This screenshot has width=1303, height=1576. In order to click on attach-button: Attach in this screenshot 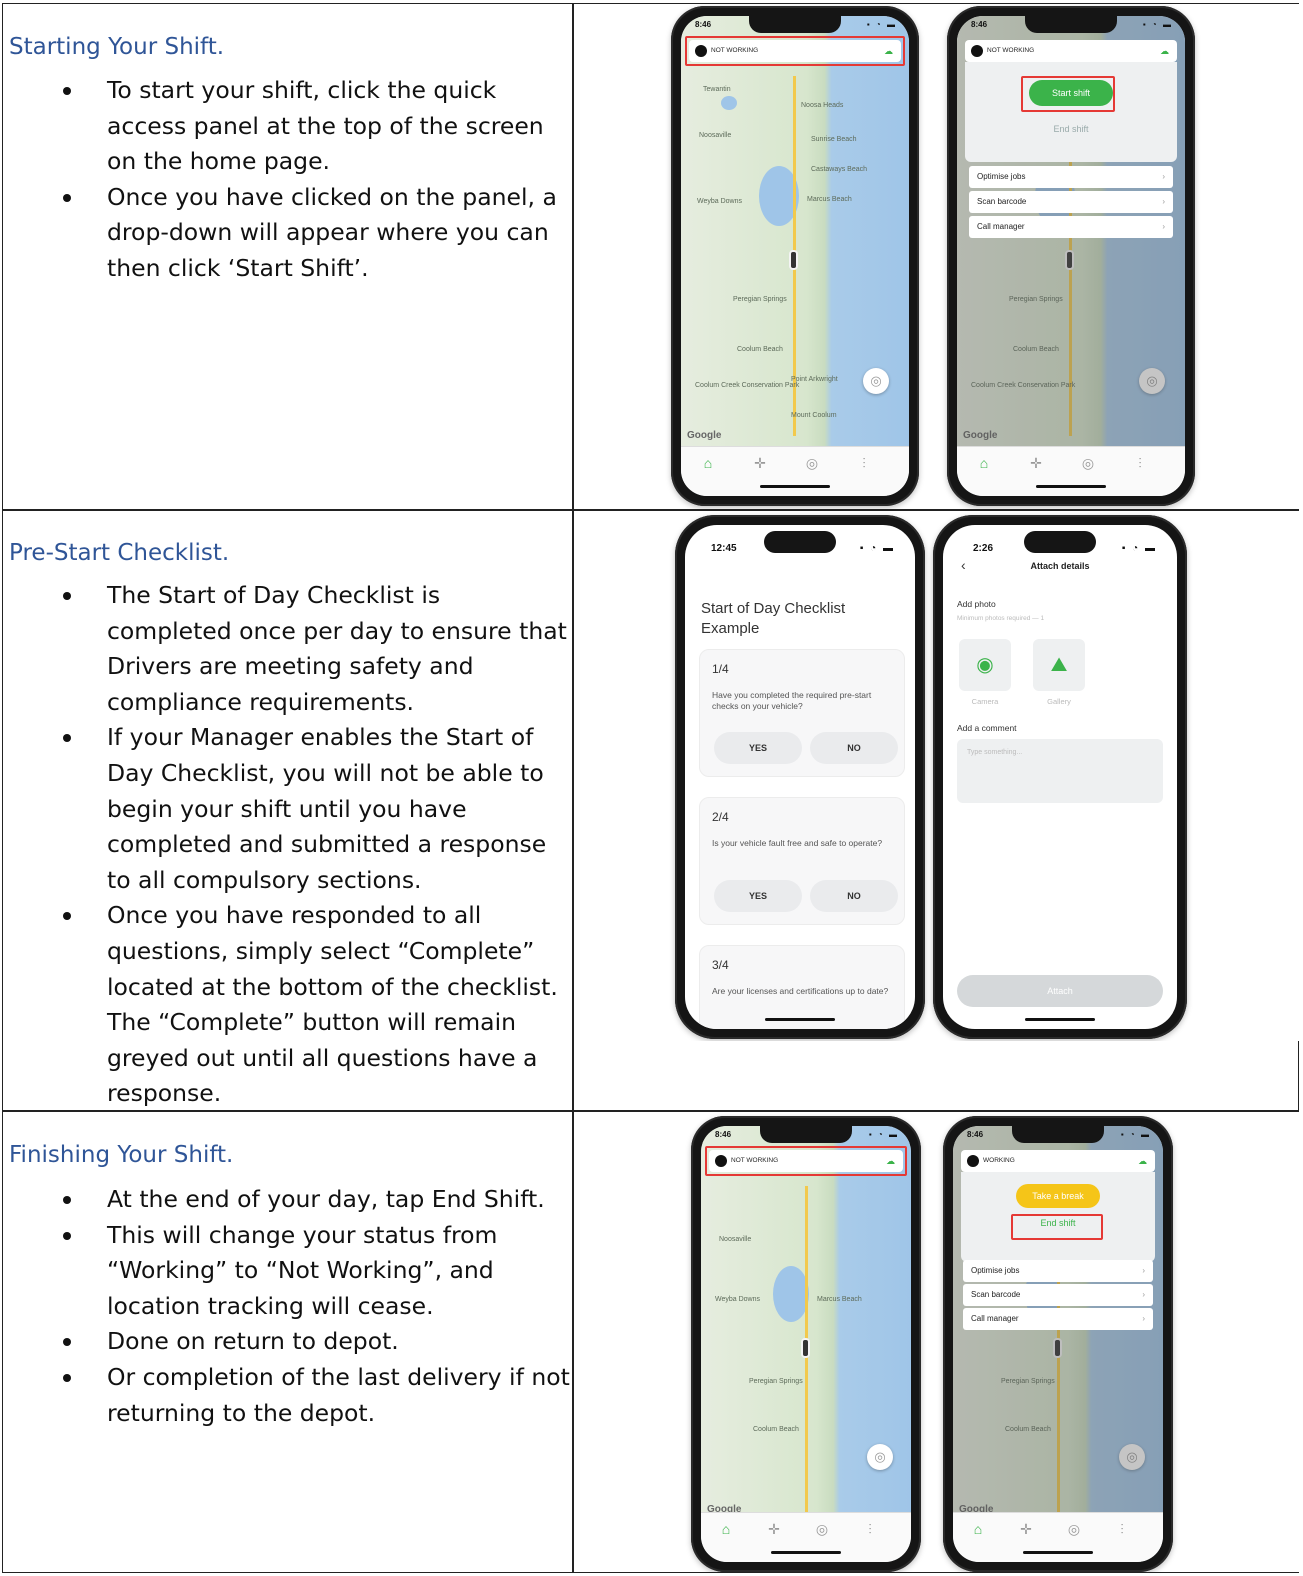, I will do `click(1060, 991)`.